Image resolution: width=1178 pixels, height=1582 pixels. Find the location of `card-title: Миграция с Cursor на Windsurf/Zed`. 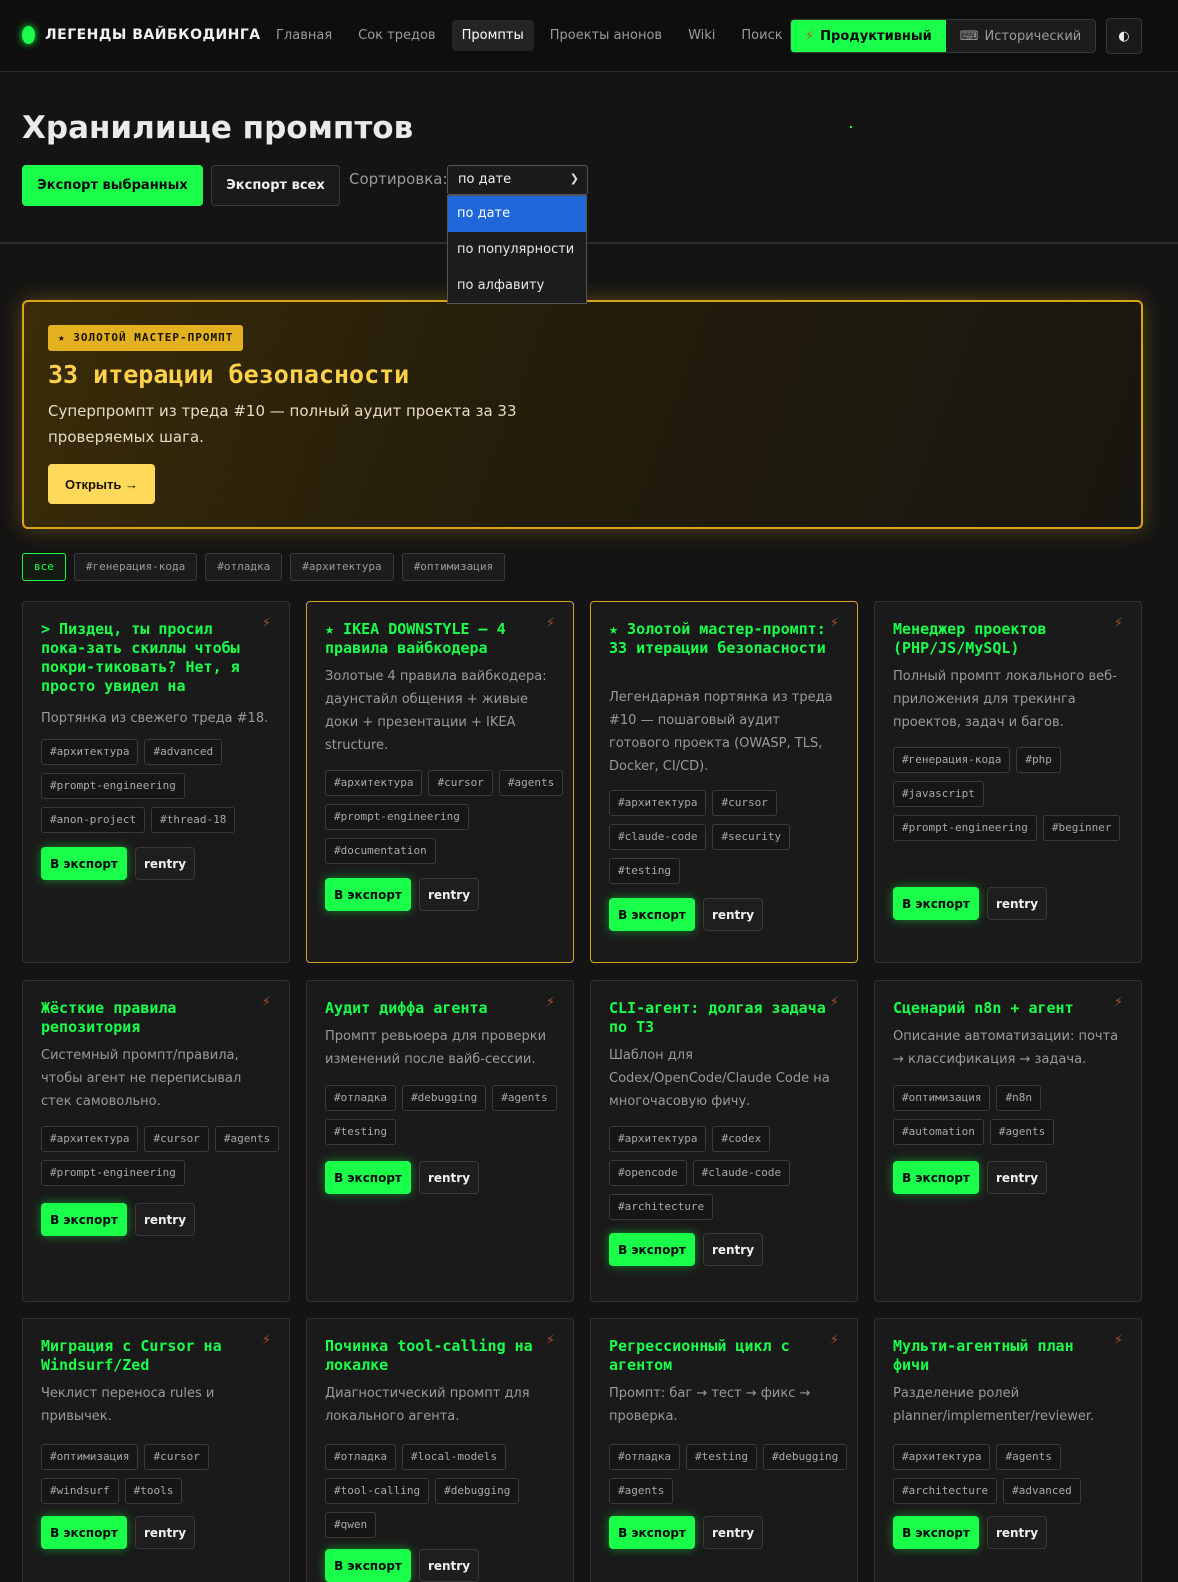

card-title: Миграция с Cursor на Windsurf/Zed is located at coordinates (152, 1356).